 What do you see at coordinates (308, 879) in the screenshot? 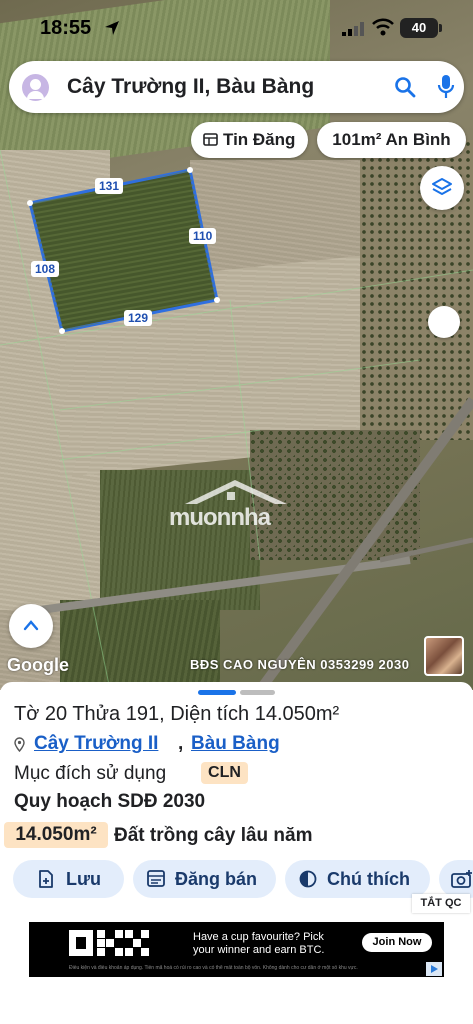
I see `contrast-icon` at bounding box center [308, 879].